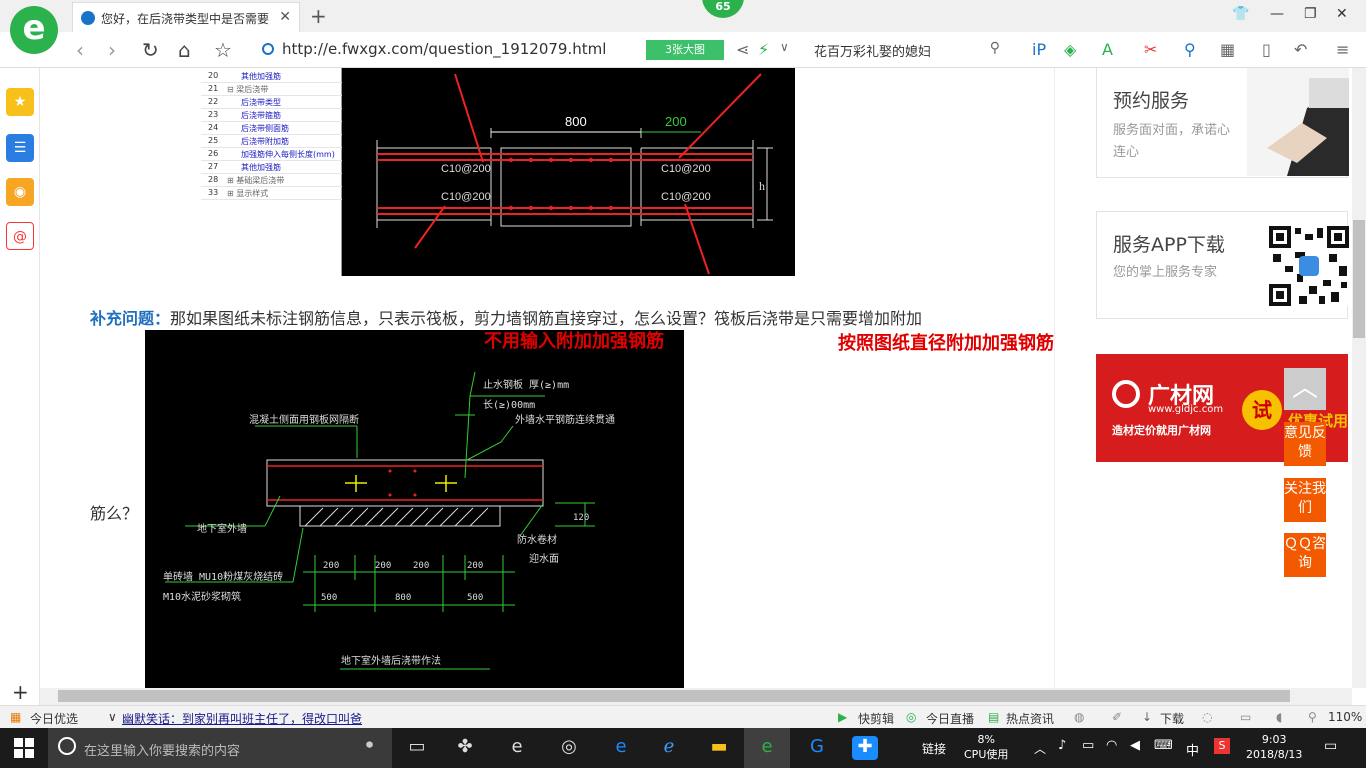  What do you see at coordinates (271, 167) in the screenshot?
I see `tree-row: 27 其他加强筋` at bounding box center [271, 167].